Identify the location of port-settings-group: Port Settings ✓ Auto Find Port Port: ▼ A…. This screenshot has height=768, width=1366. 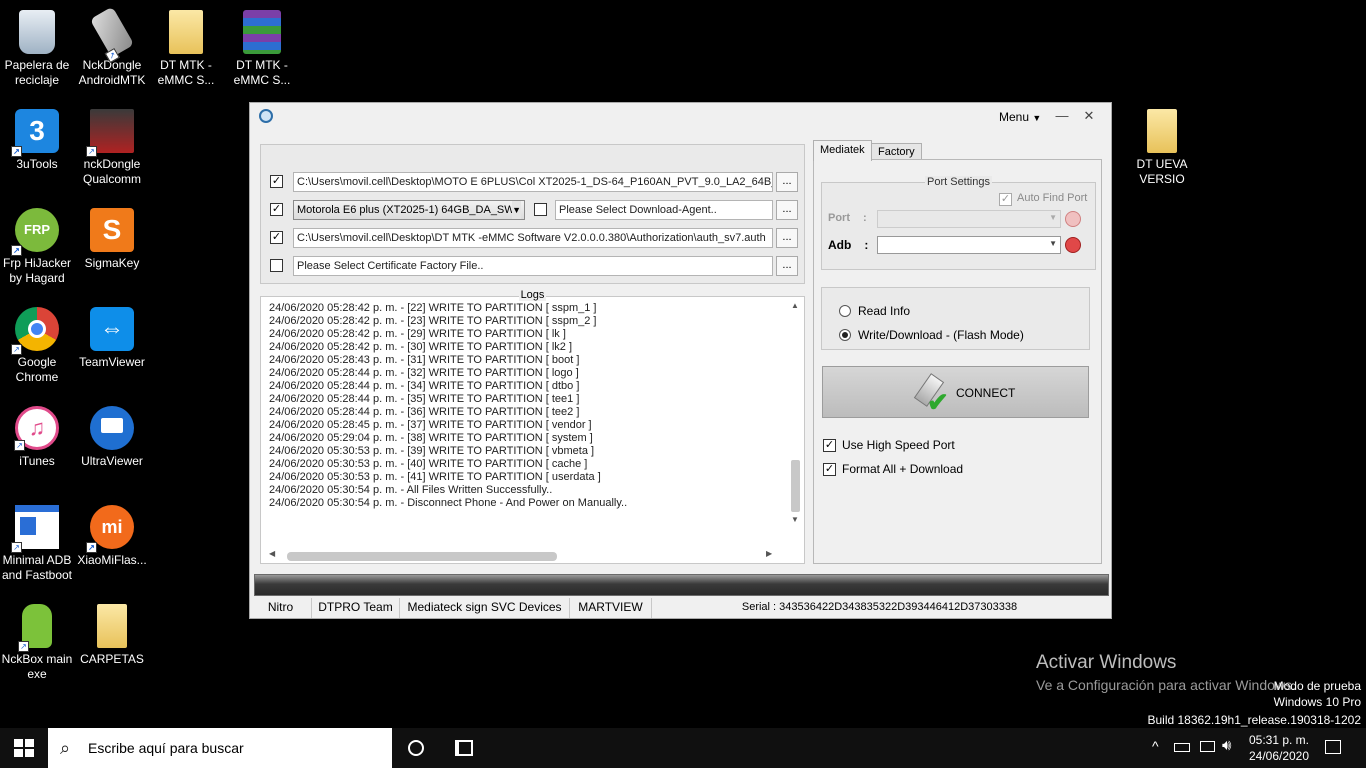
(958, 223).